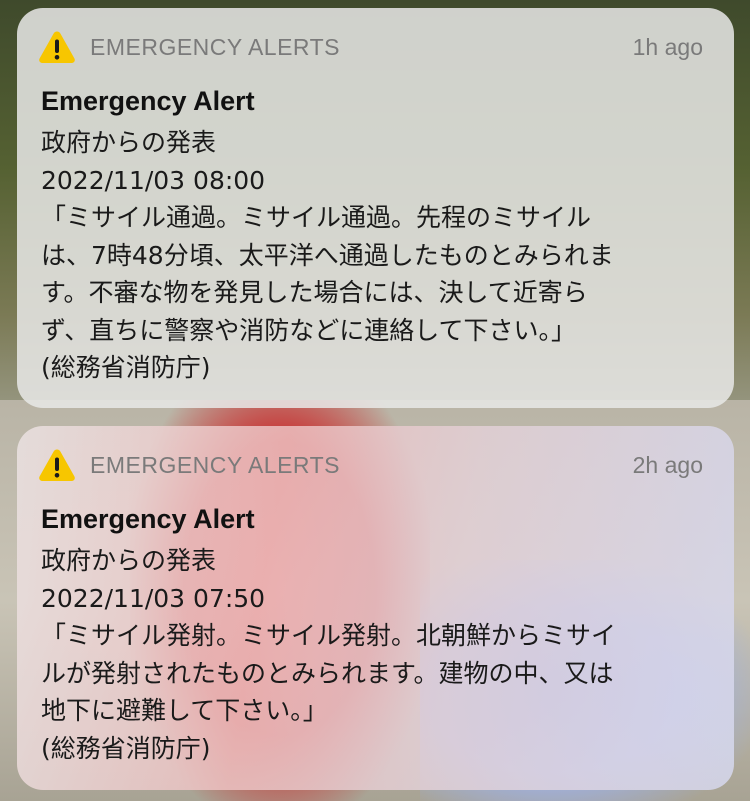 The height and width of the screenshot is (801, 750). I want to click on body-line-message: ず、直ちに警察や消防などに連絡して下さい。」, so click(309, 330).